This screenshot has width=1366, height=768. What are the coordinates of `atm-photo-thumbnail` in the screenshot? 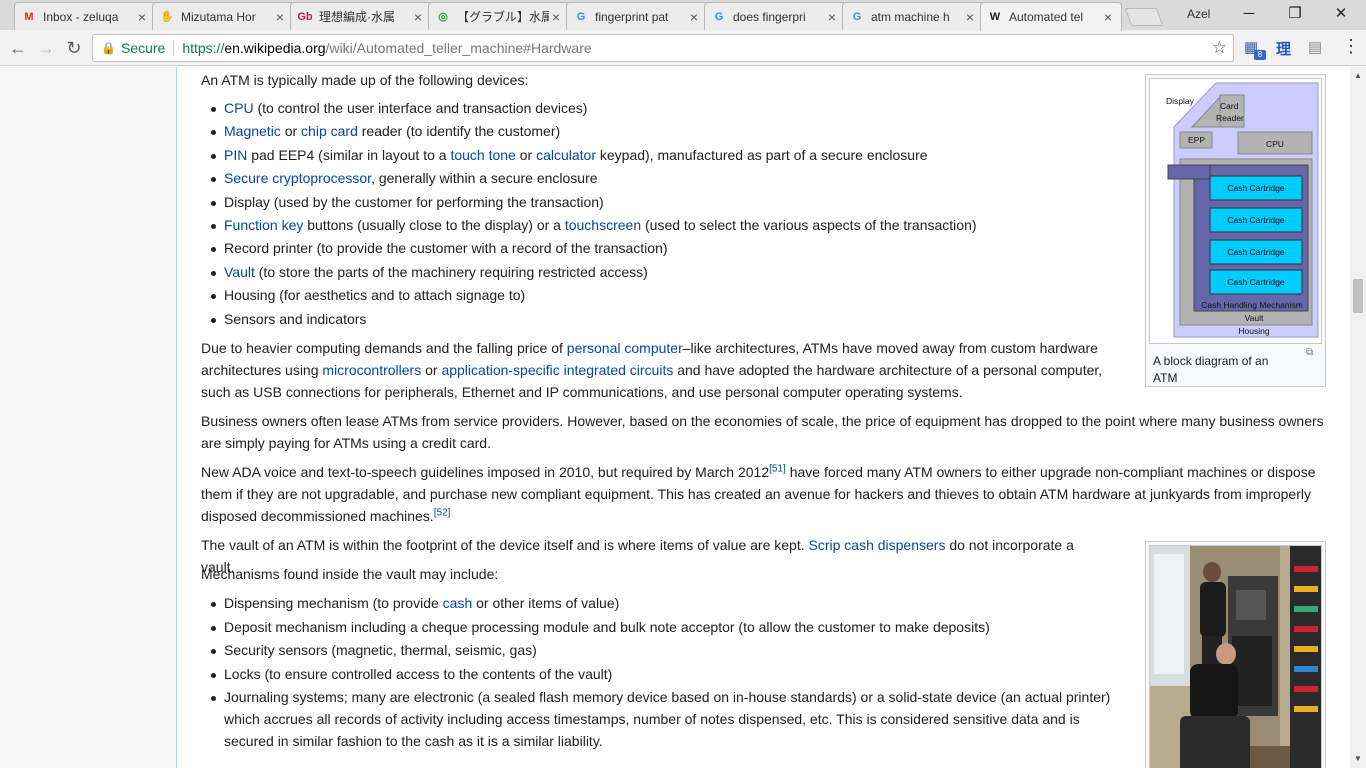 It's located at (1235, 654).